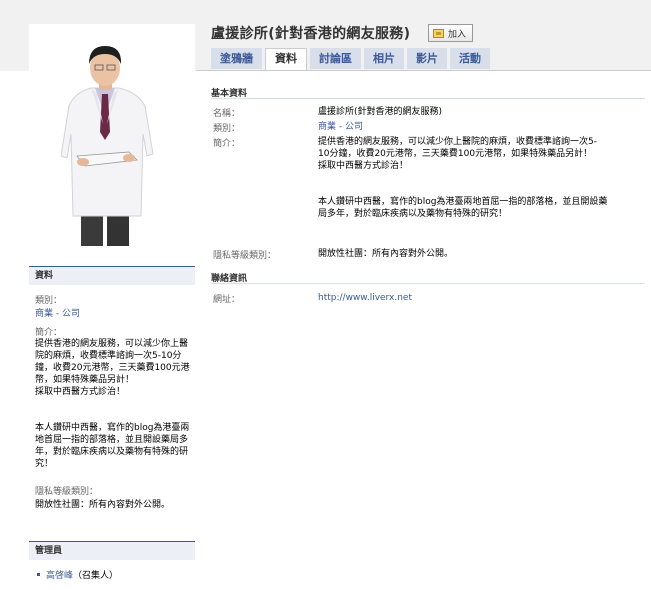 The width and height of the screenshot is (651, 590). Describe the element at coordinates (227, 144) in the screenshot. I see `description-label: 簡介：` at that location.